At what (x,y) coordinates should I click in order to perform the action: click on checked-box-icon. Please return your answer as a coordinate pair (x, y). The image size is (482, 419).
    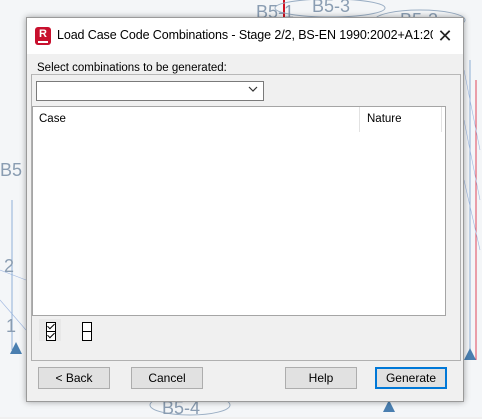
    Looking at the image, I should click on (51, 336).